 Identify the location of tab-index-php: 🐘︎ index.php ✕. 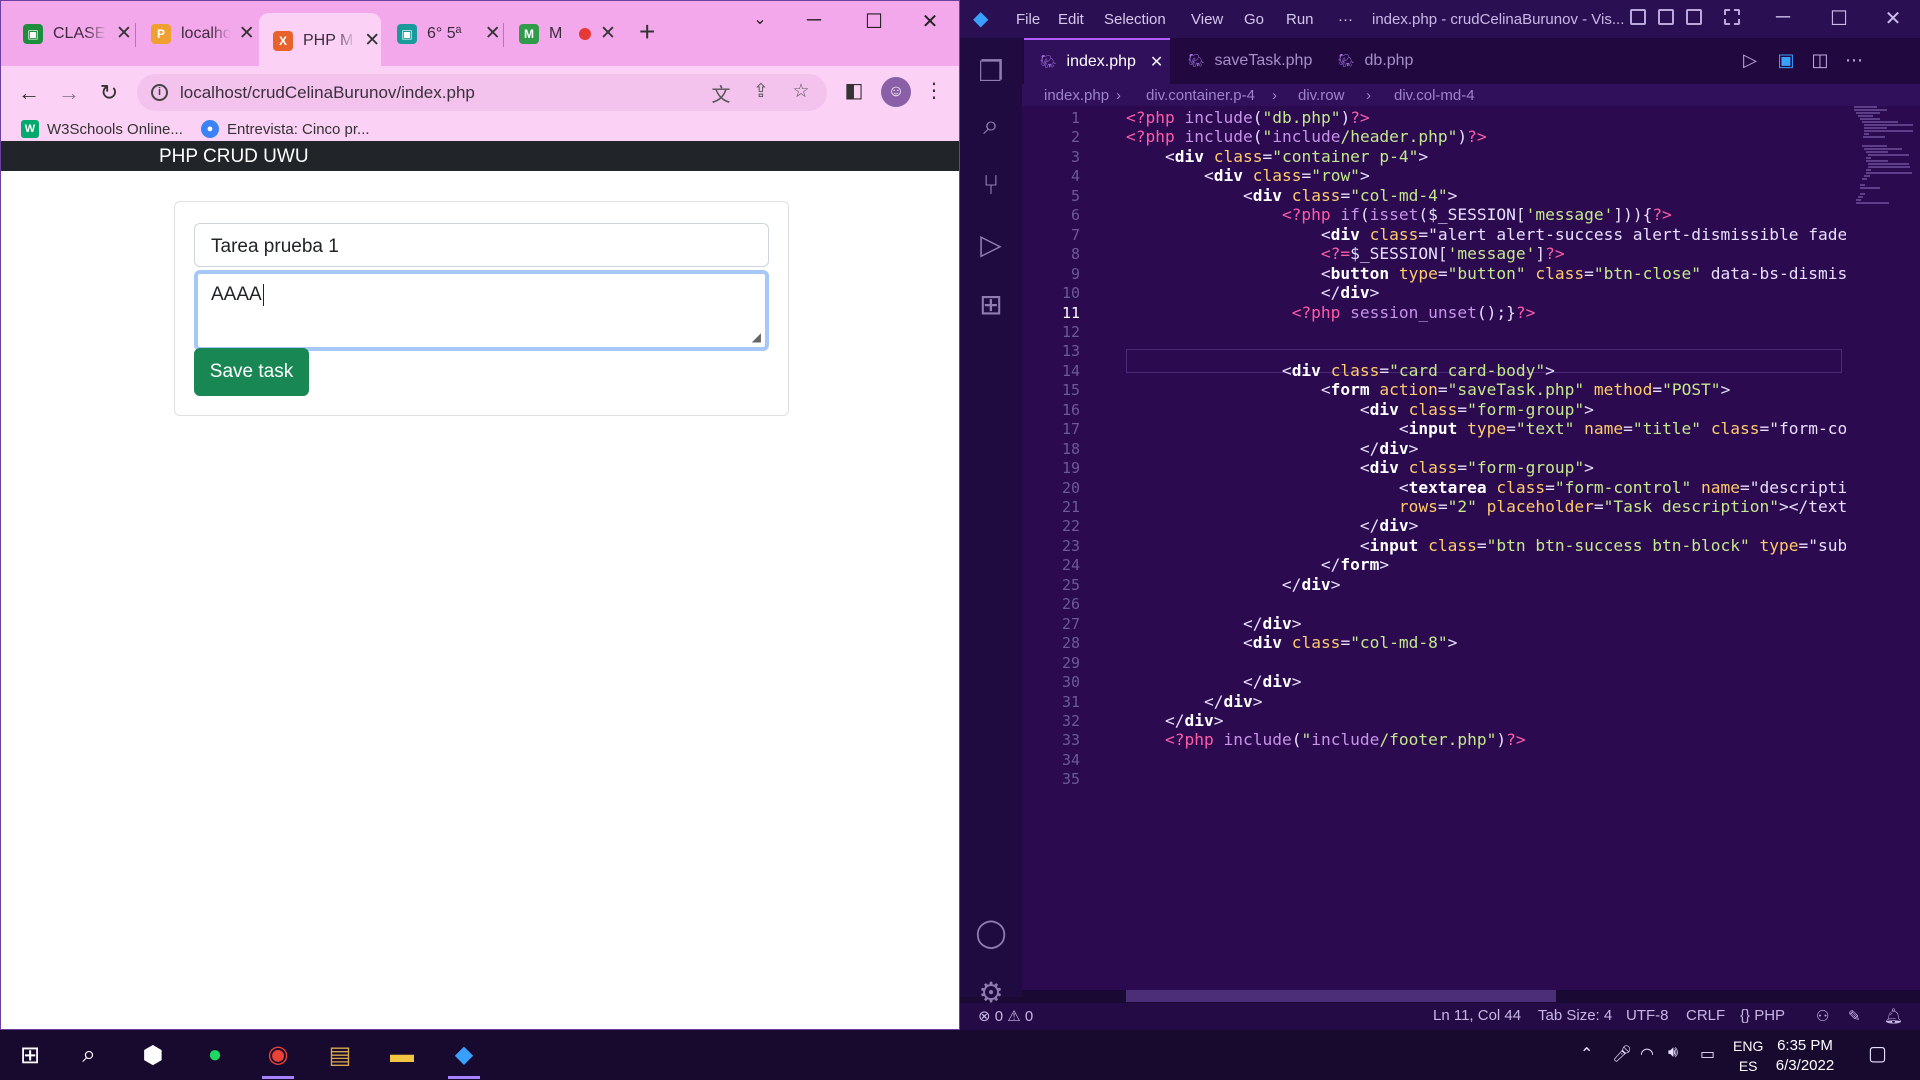
(1097, 61).